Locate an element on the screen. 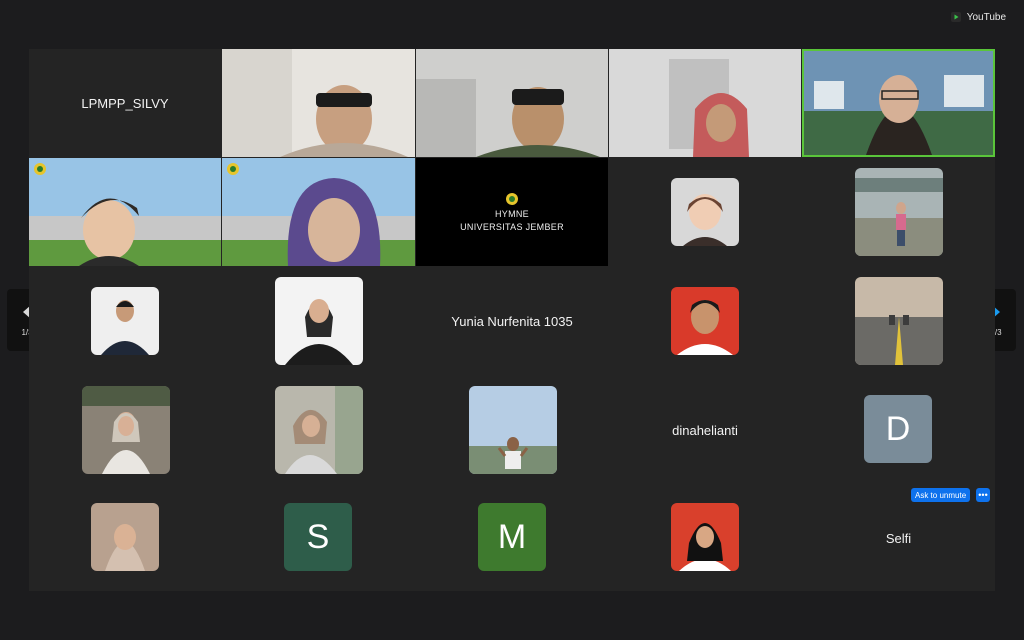 Image resolution: width=1024 pixels, height=640 pixels. youtube-label: YouTube is located at coordinates (986, 17).